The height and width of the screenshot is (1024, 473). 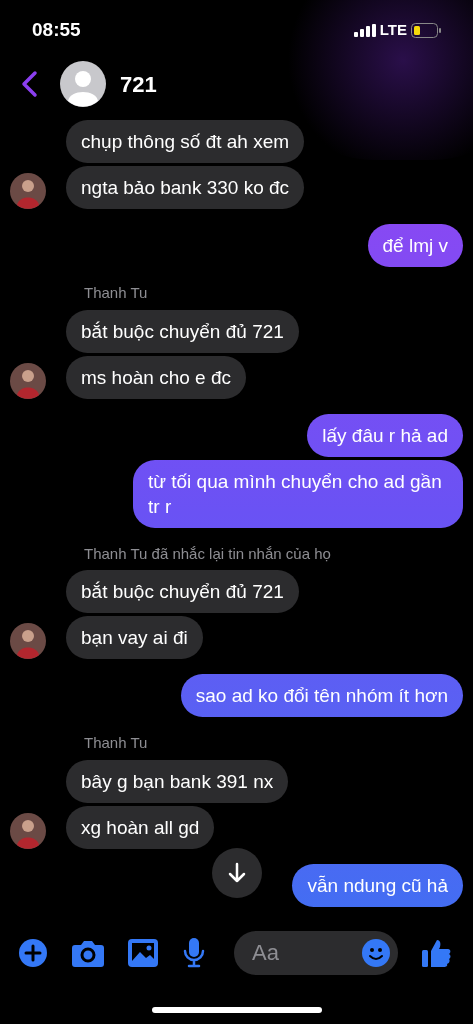 I want to click on scroll-down-button, so click(x=237, y=873).